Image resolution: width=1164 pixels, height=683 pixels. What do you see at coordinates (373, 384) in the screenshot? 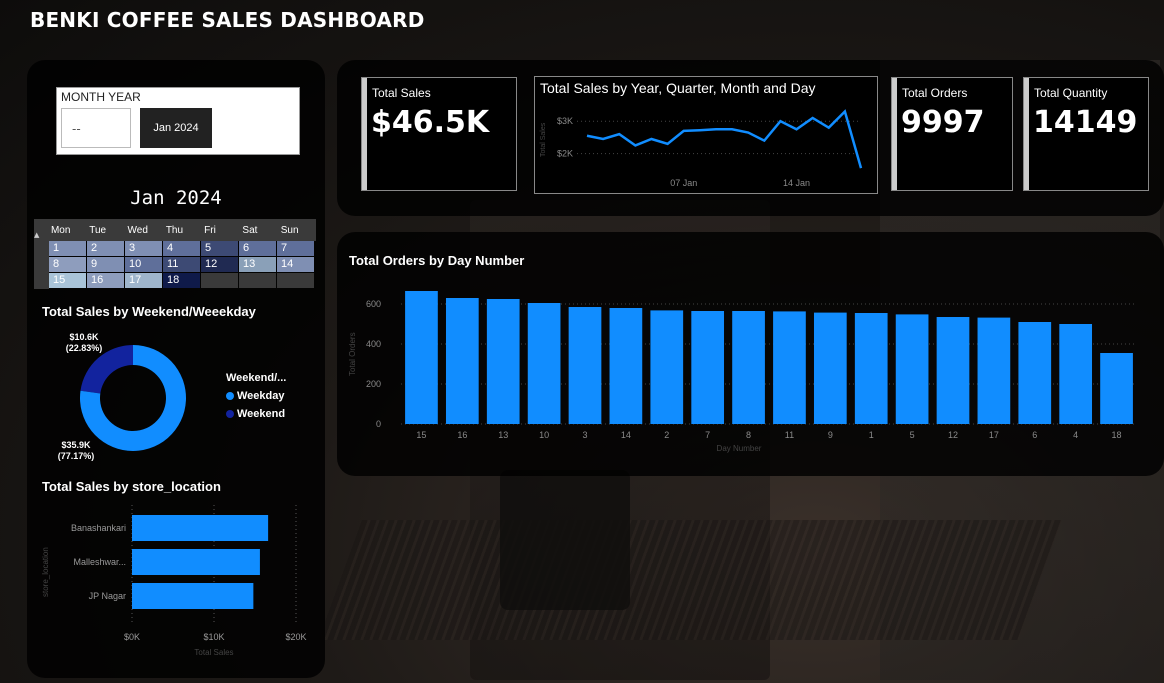
I see `orders-y-tick-label: 200` at bounding box center [373, 384].